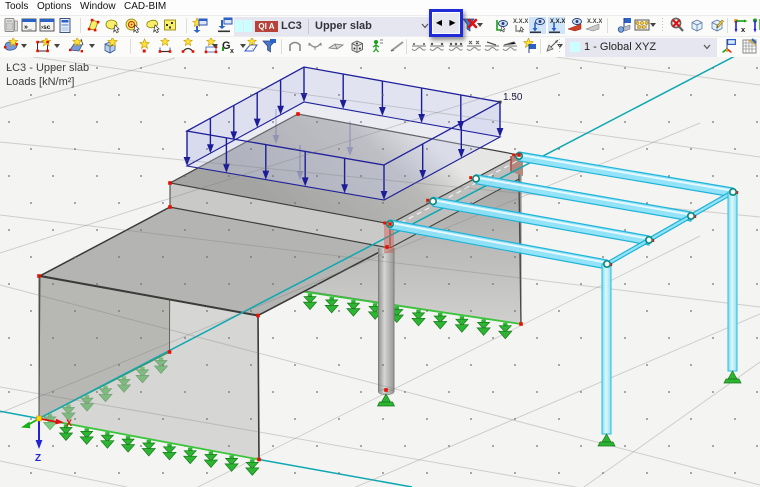 The image size is (760, 487). What do you see at coordinates (46, 27) in the screenshot?
I see `svg-text: ›sc` at bounding box center [46, 27].